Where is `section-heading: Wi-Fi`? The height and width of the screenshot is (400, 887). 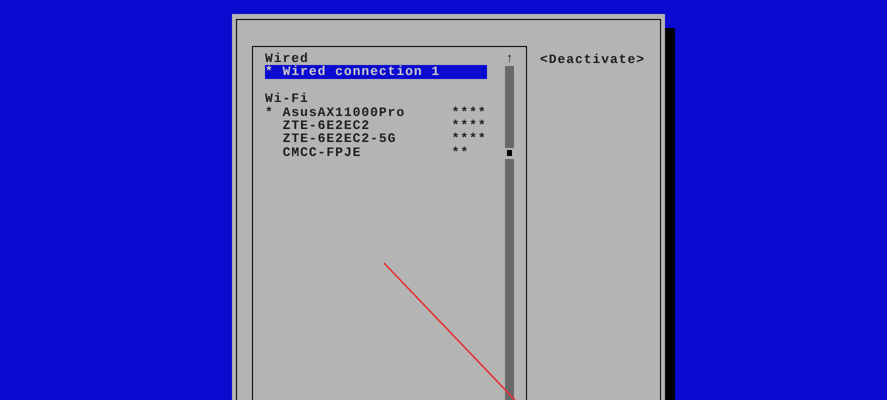
section-heading: Wi-Fi is located at coordinates (287, 99).